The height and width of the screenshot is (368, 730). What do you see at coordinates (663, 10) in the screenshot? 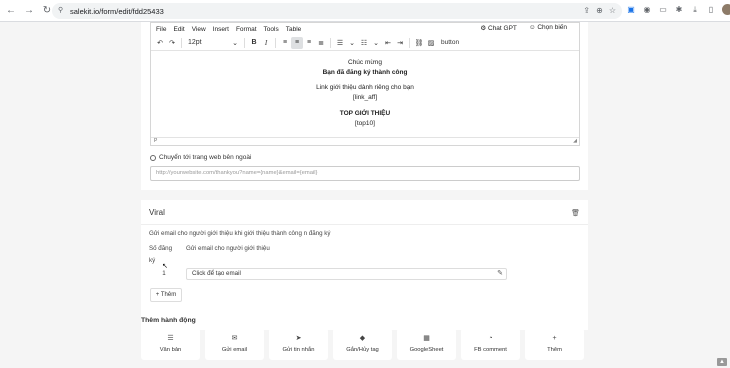
I see `screen-extension-icon: ▭` at bounding box center [663, 10].